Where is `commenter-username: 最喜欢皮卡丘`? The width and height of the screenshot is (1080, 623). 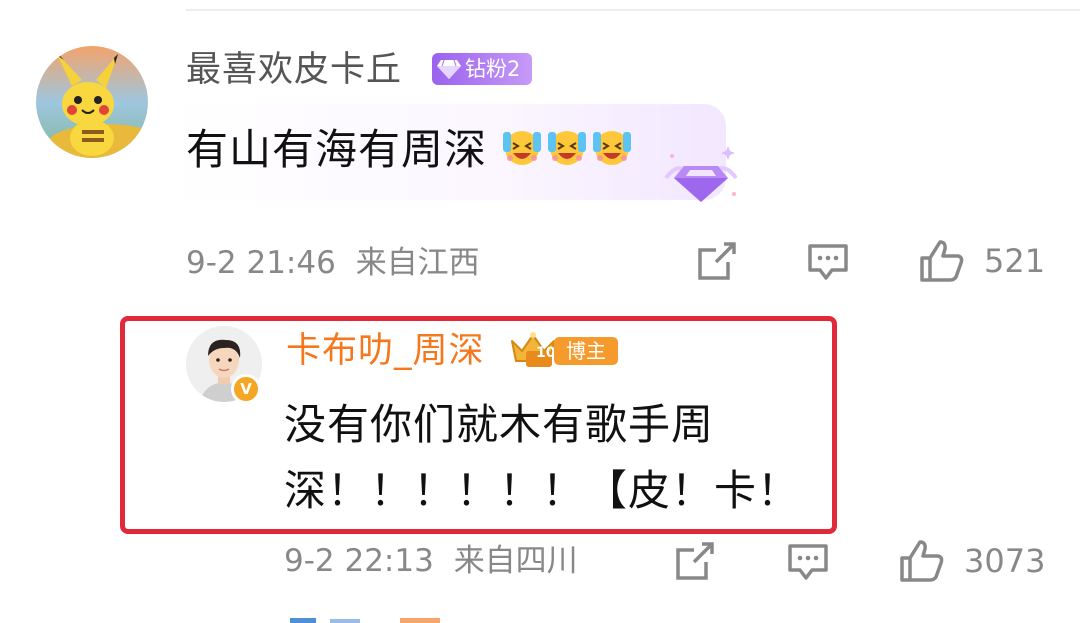 commenter-username: 最喜欢皮卡丘 is located at coordinates (294, 70).